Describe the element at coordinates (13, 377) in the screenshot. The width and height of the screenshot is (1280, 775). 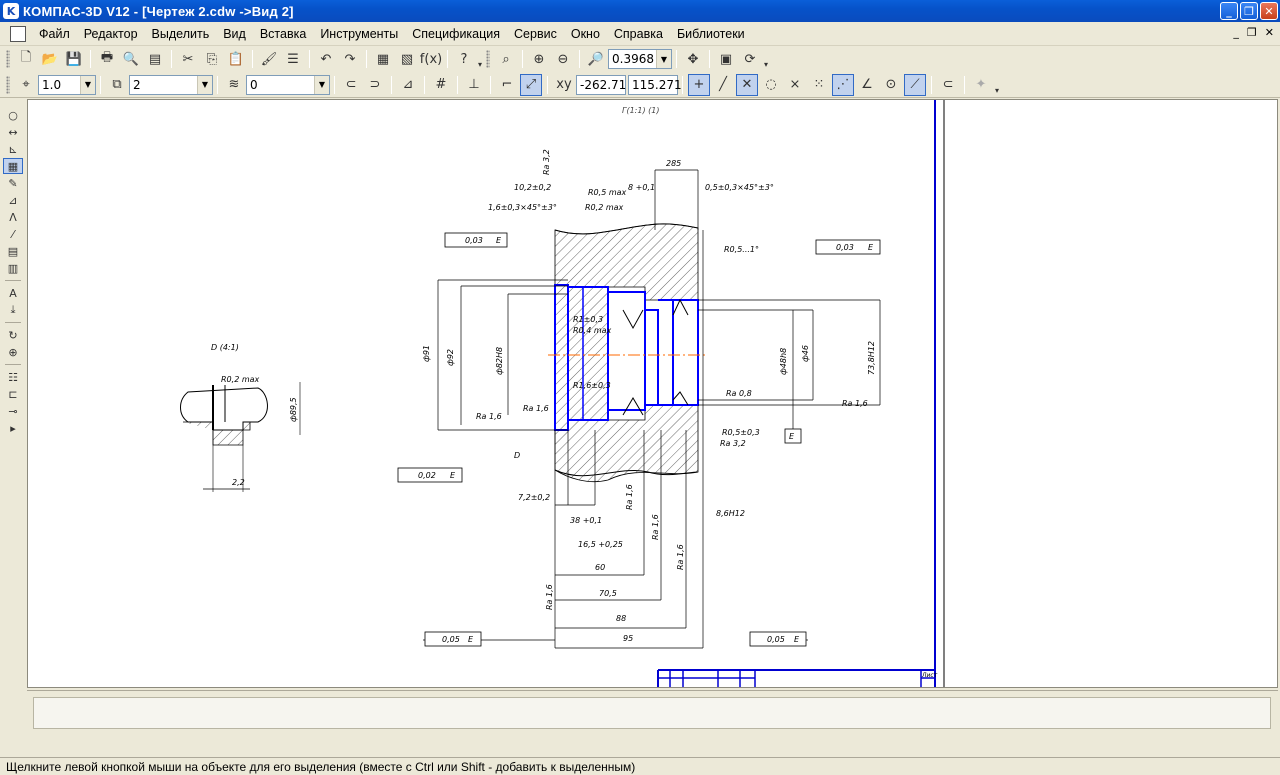
I see `table-icon: ☷` at that location.